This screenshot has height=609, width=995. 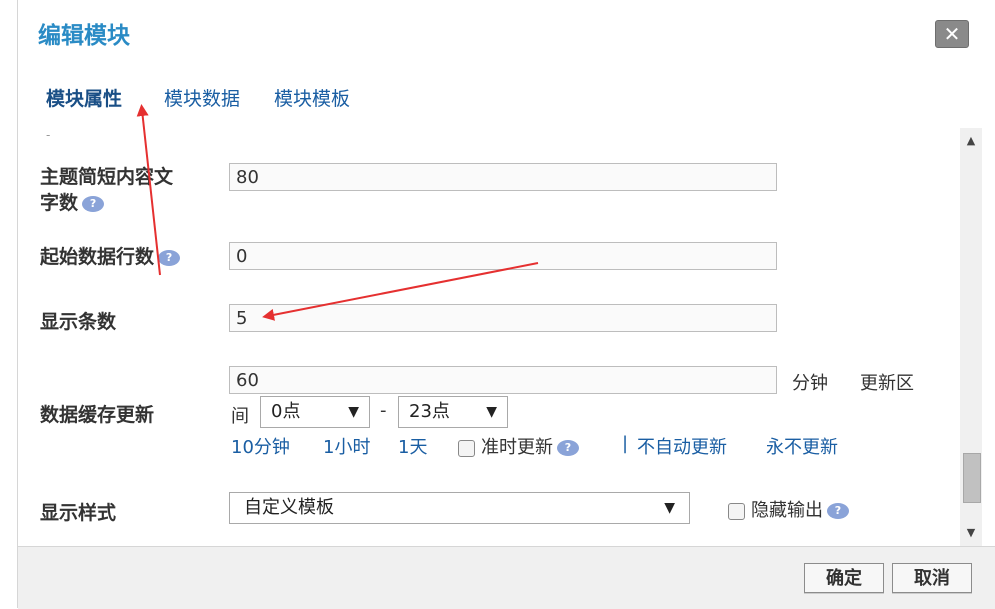 I want to click on hide-output-checkbox, so click(x=736, y=511).